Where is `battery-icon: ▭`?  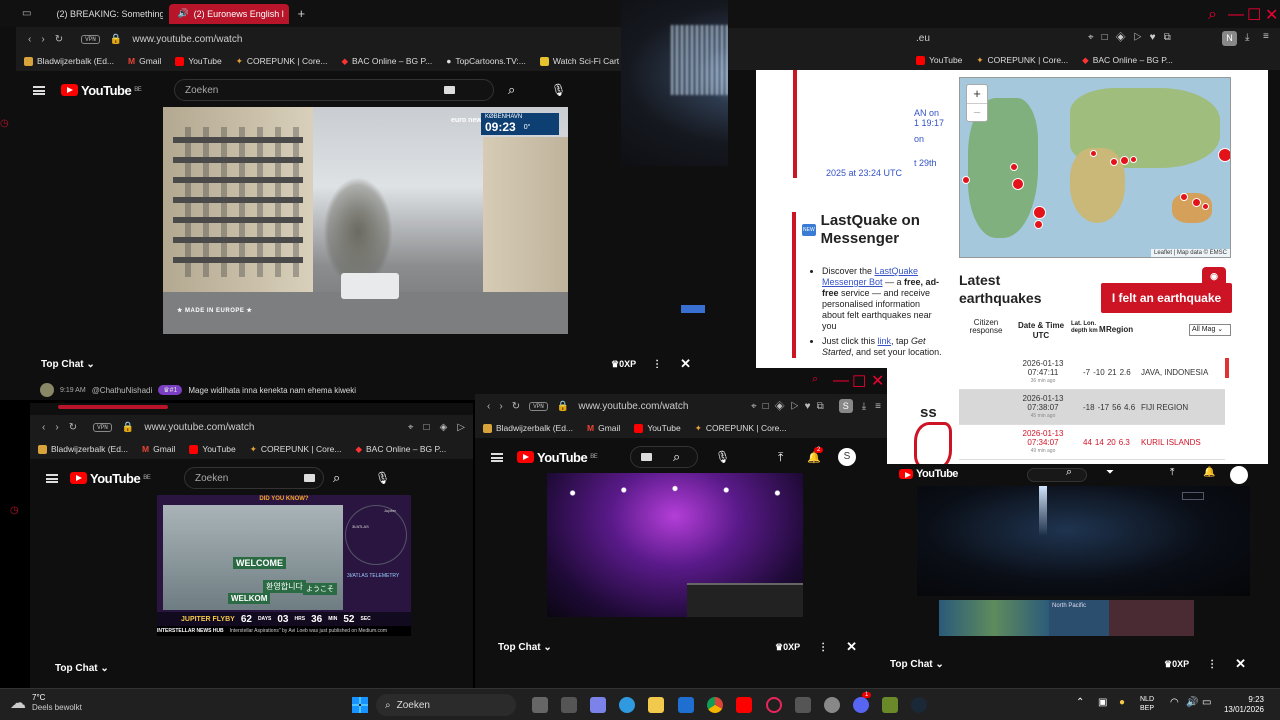 battery-icon: ▭ is located at coordinates (1206, 702).